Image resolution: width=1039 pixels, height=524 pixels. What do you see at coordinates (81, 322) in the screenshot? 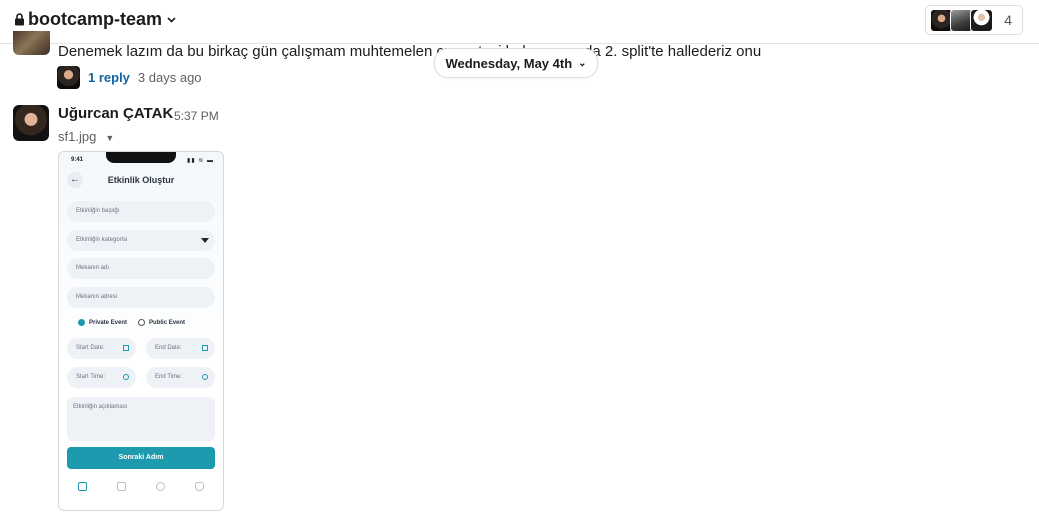
I see `radio-checked-icon` at bounding box center [81, 322].